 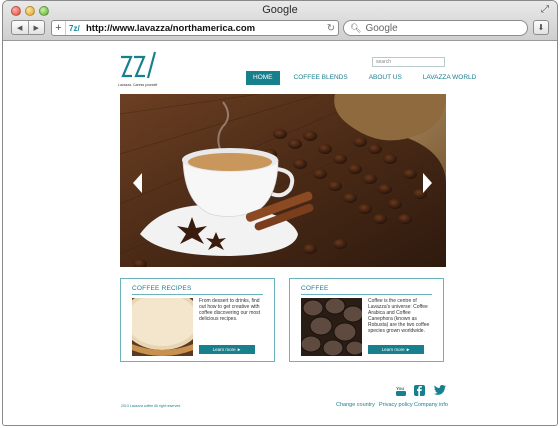 I want to click on menu-item-about-us: ABOUT US, so click(x=385, y=78).